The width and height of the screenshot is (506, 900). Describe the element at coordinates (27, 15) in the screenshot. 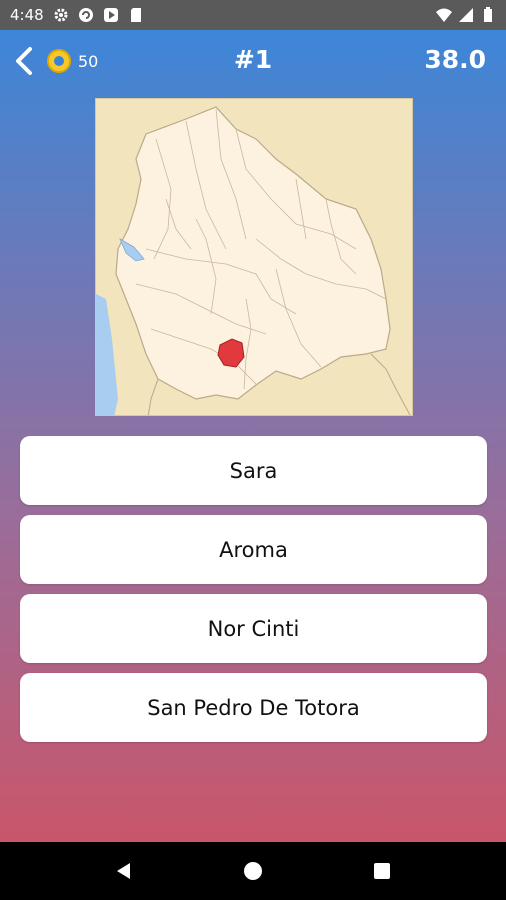

I see `status-time: 4:48` at that location.